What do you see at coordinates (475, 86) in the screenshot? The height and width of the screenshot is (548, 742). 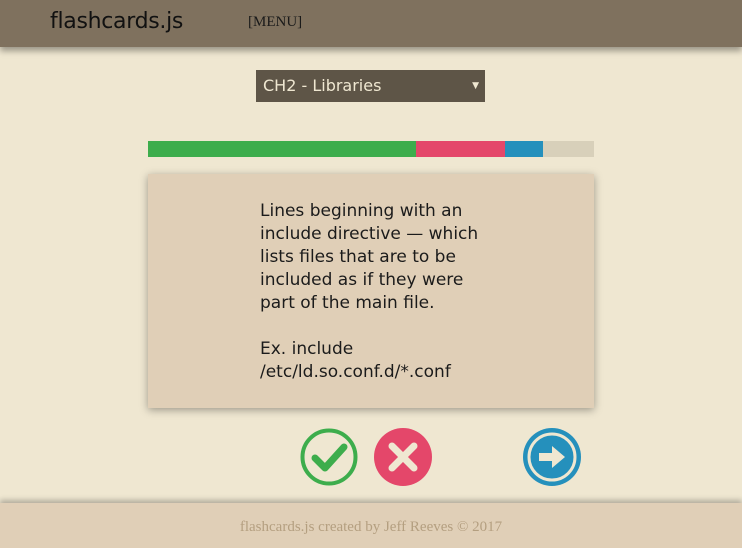 I see `triangle-down-icon: ▼` at bounding box center [475, 86].